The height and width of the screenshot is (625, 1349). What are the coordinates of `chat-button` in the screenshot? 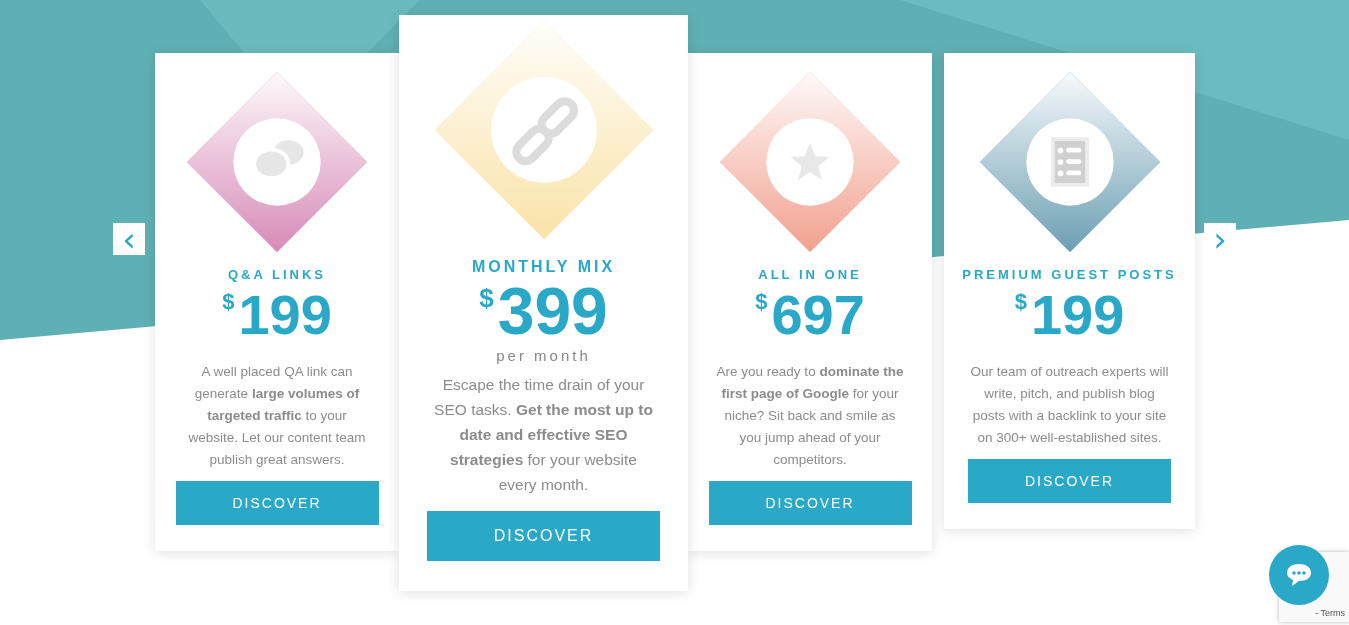 It's located at (1299, 575).